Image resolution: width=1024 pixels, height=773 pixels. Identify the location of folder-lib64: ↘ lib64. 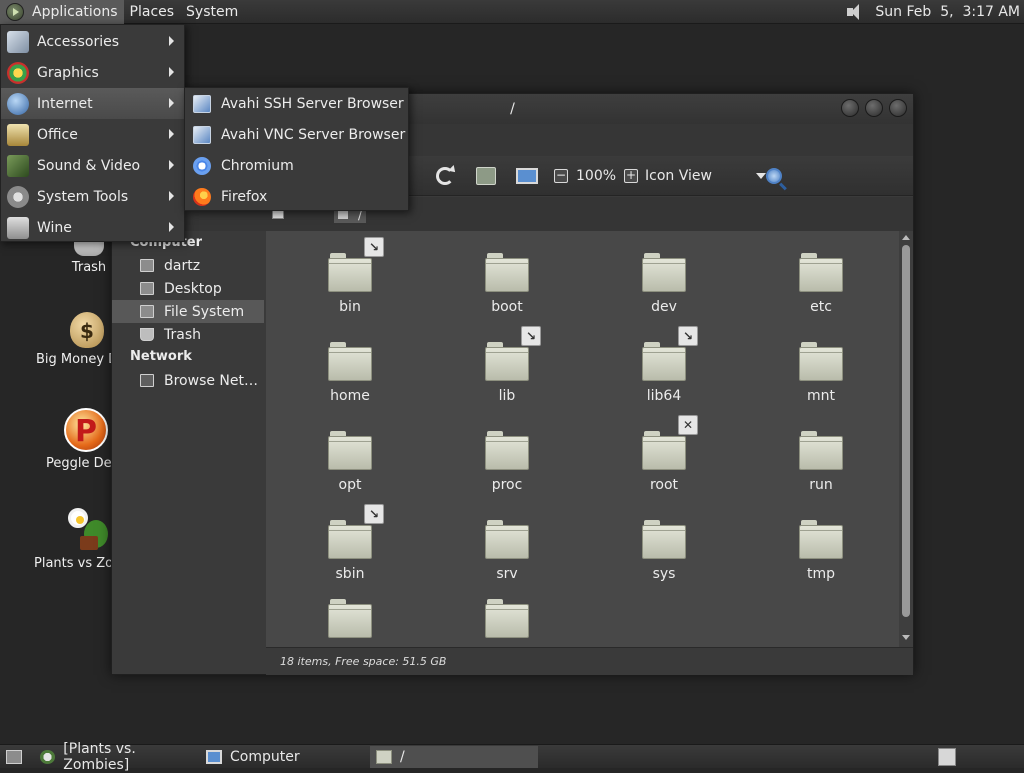
(664, 365).